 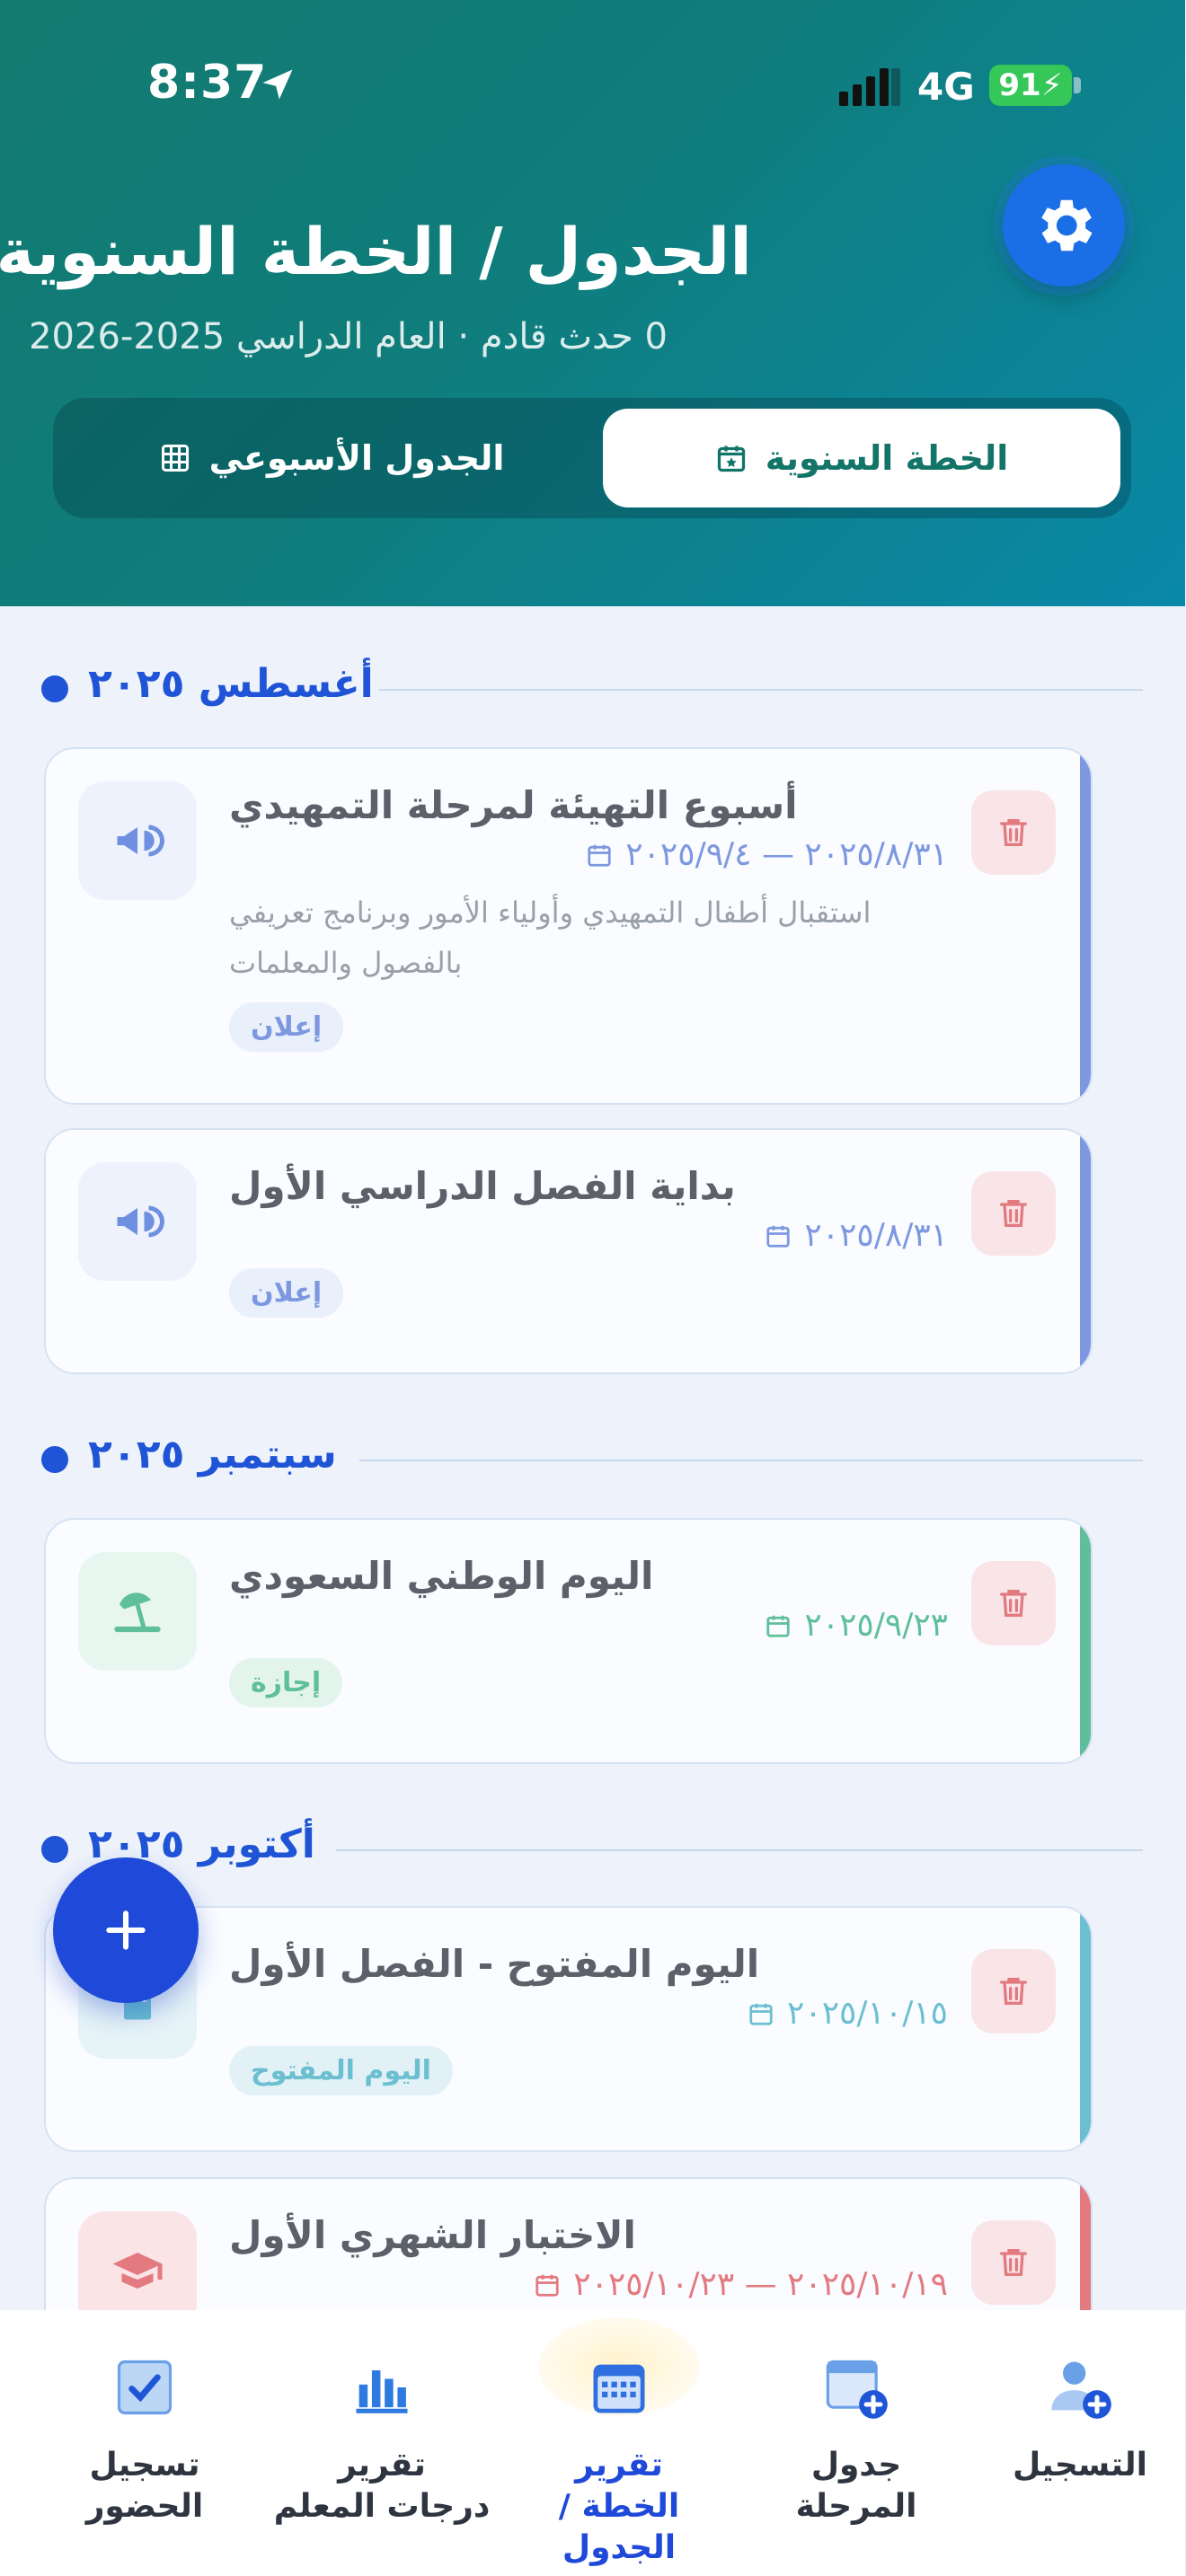 I want to click on settings-button, so click(x=1065, y=225).